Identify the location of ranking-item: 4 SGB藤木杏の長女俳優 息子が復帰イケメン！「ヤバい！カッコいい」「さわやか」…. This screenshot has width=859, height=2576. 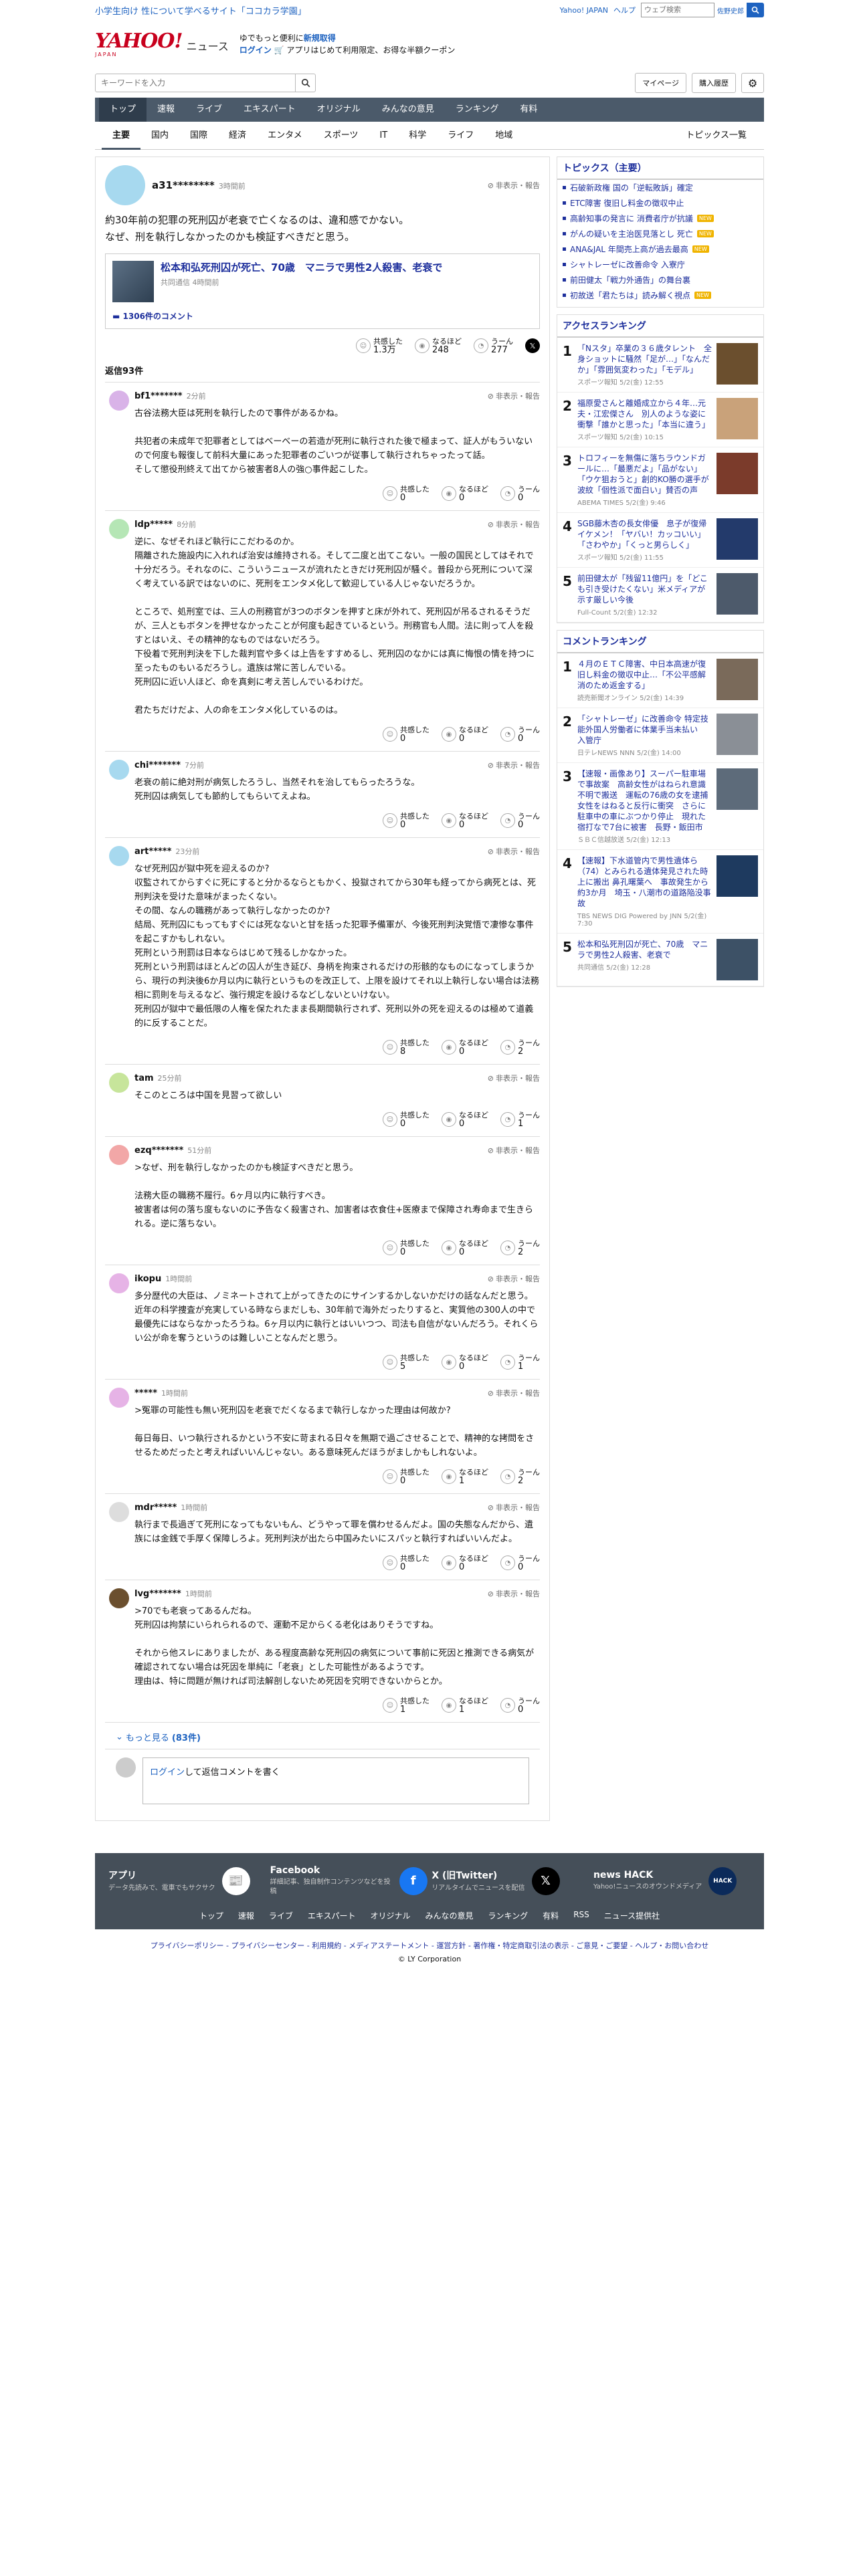
(660, 540).